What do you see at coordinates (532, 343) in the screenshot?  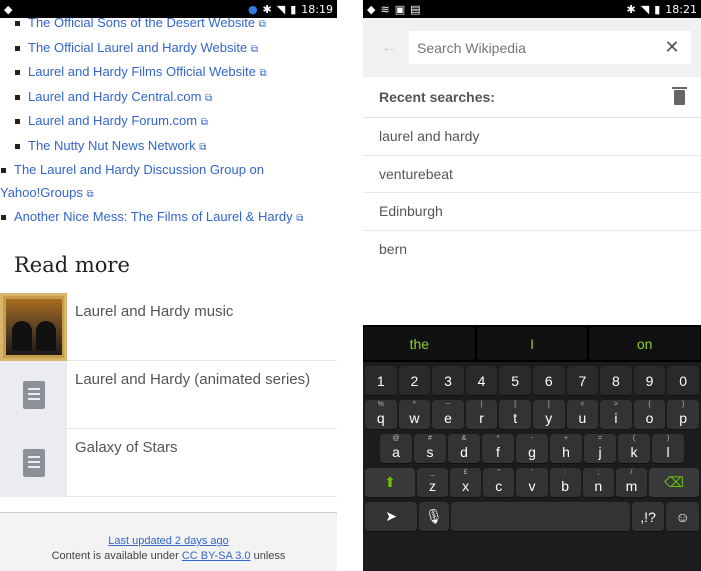 I see `suggestion: I` at bounding box center [532, 343].